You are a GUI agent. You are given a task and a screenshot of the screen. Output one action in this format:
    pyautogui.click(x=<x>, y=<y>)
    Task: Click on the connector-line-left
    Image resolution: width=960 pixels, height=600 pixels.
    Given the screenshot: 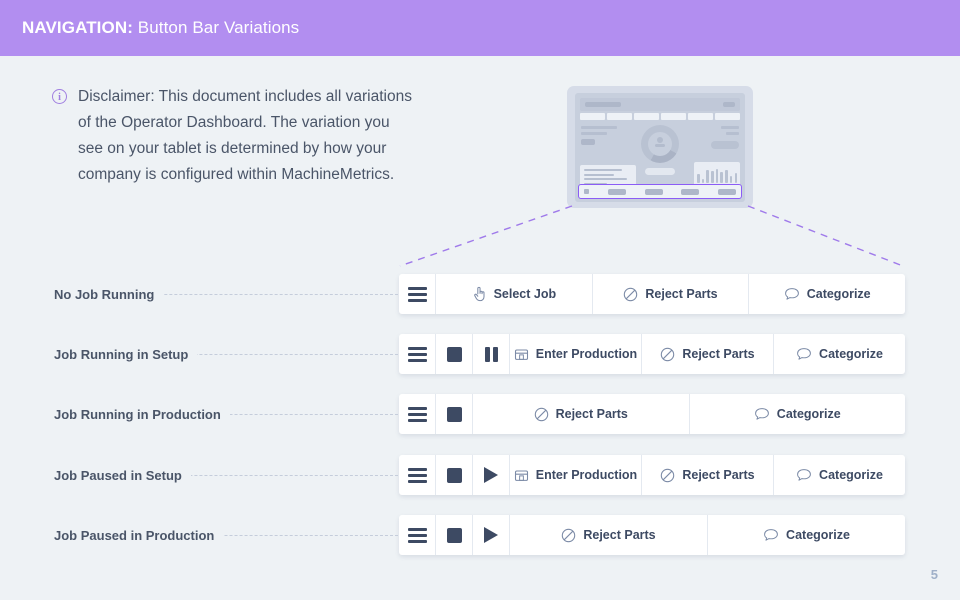 What is the action you would take?
    pyautogui.click(x=486, y=236)
    